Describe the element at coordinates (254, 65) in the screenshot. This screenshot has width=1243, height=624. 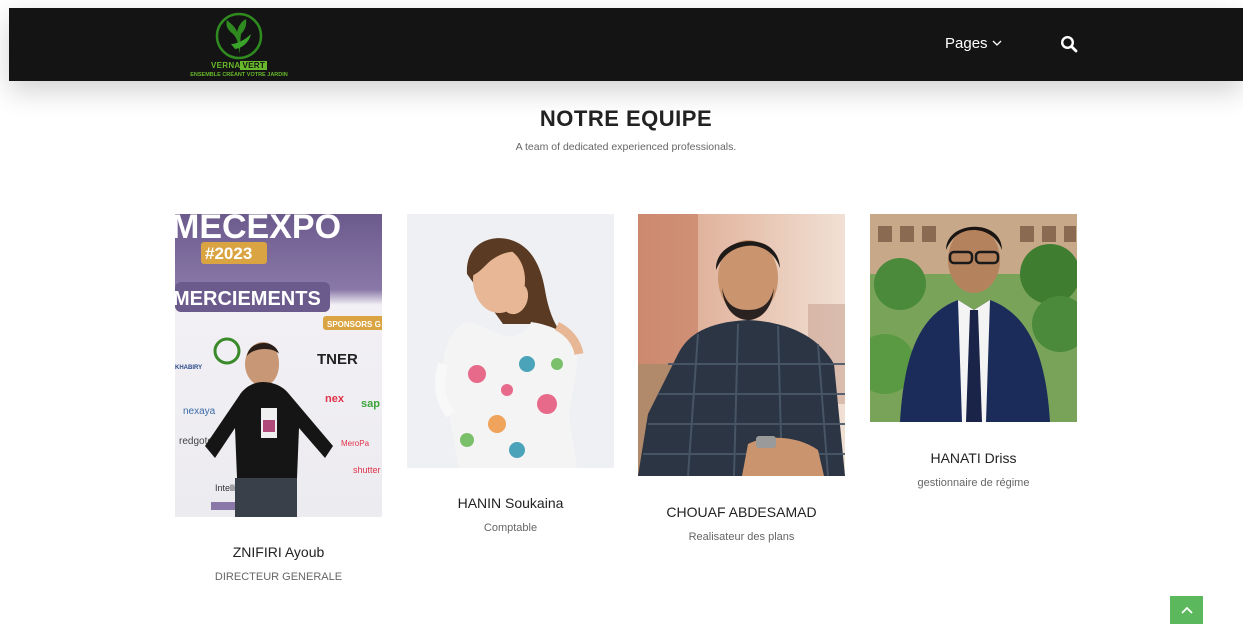
I see `logo-brand-part2: VERT` at that location.